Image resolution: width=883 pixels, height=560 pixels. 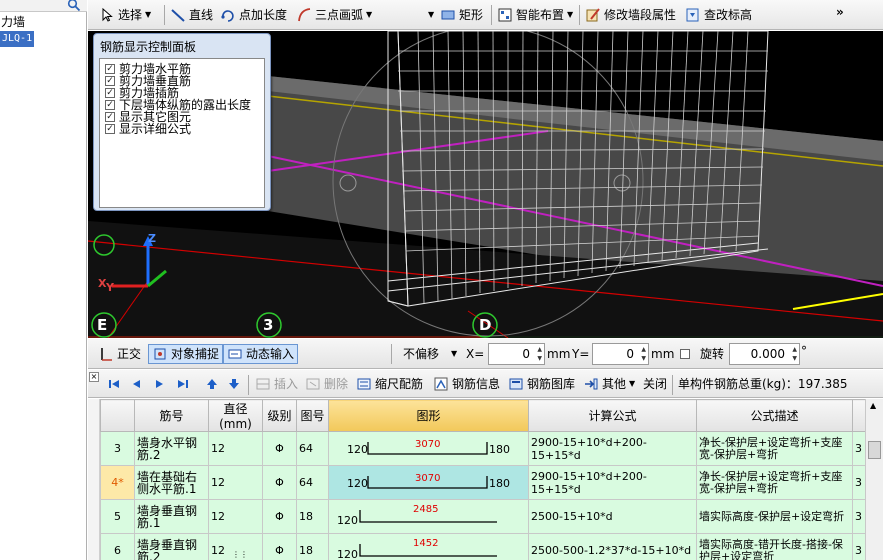 I want to click on move-up-button, so click(x=212, y=384).